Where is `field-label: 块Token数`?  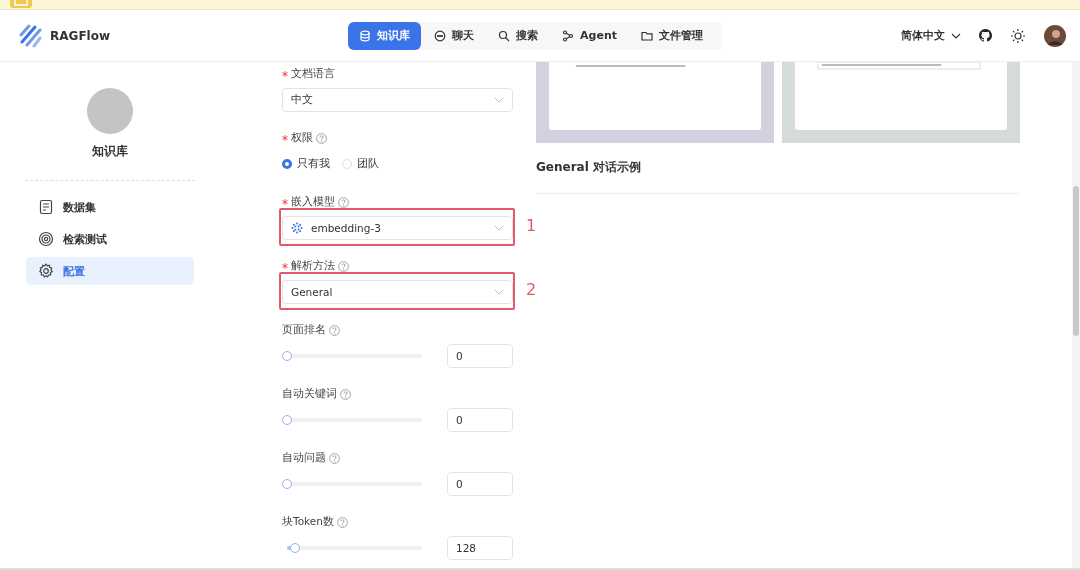
field-label: 块Token数 is located at coordinates (308, 522).